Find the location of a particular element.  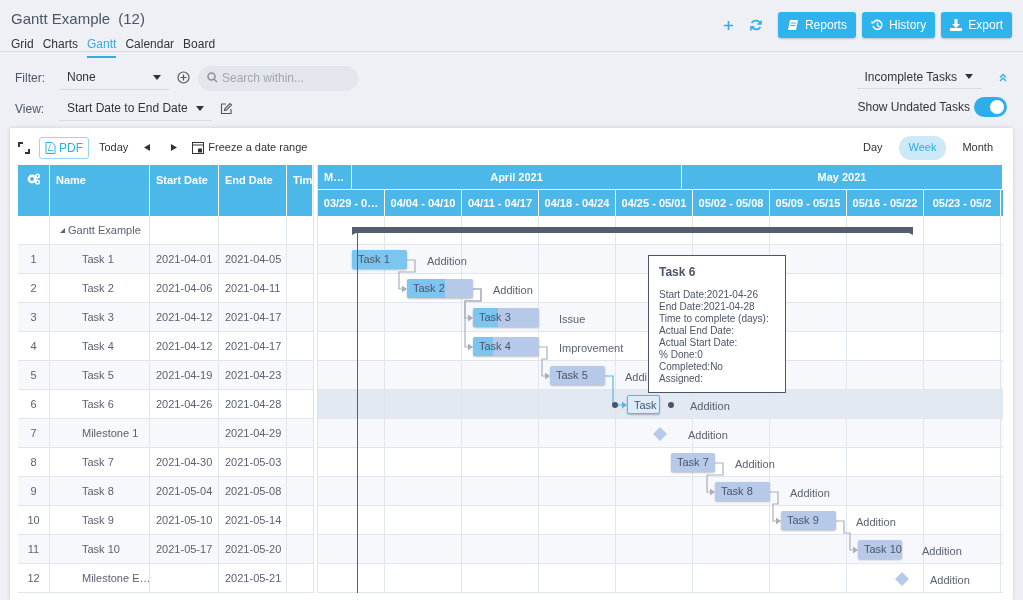

page-title: Gantt Example is located at coordinates (61, 19).